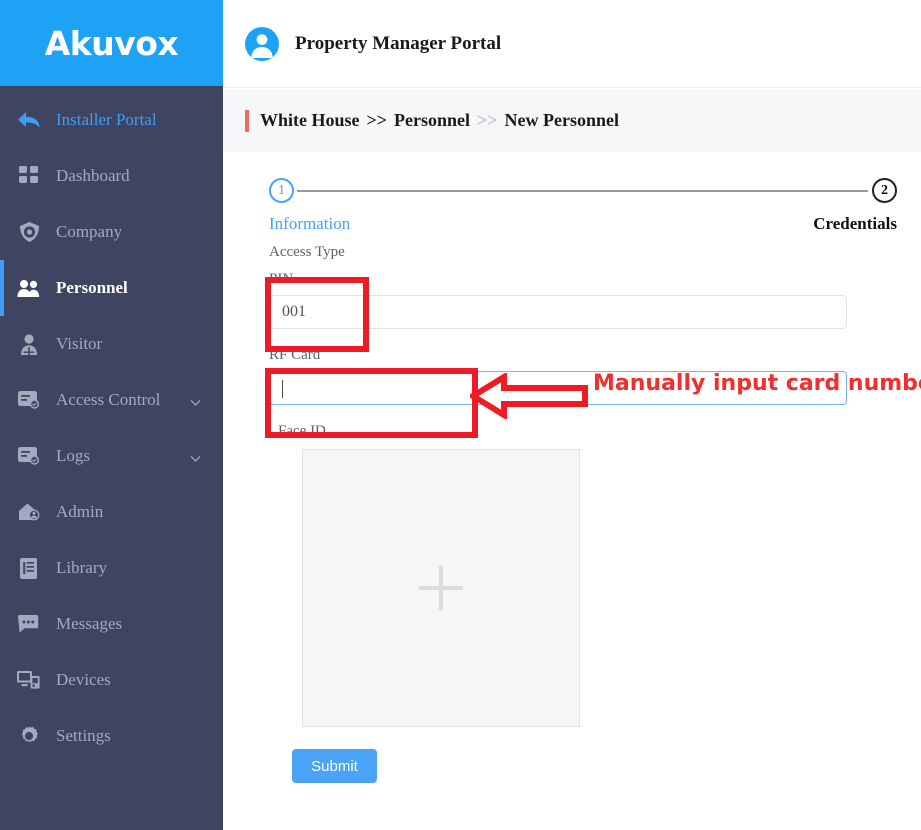 This screenshot has width=921, height=830. I want to click on sidebar-item-admin: Admin, so click(111, 512).